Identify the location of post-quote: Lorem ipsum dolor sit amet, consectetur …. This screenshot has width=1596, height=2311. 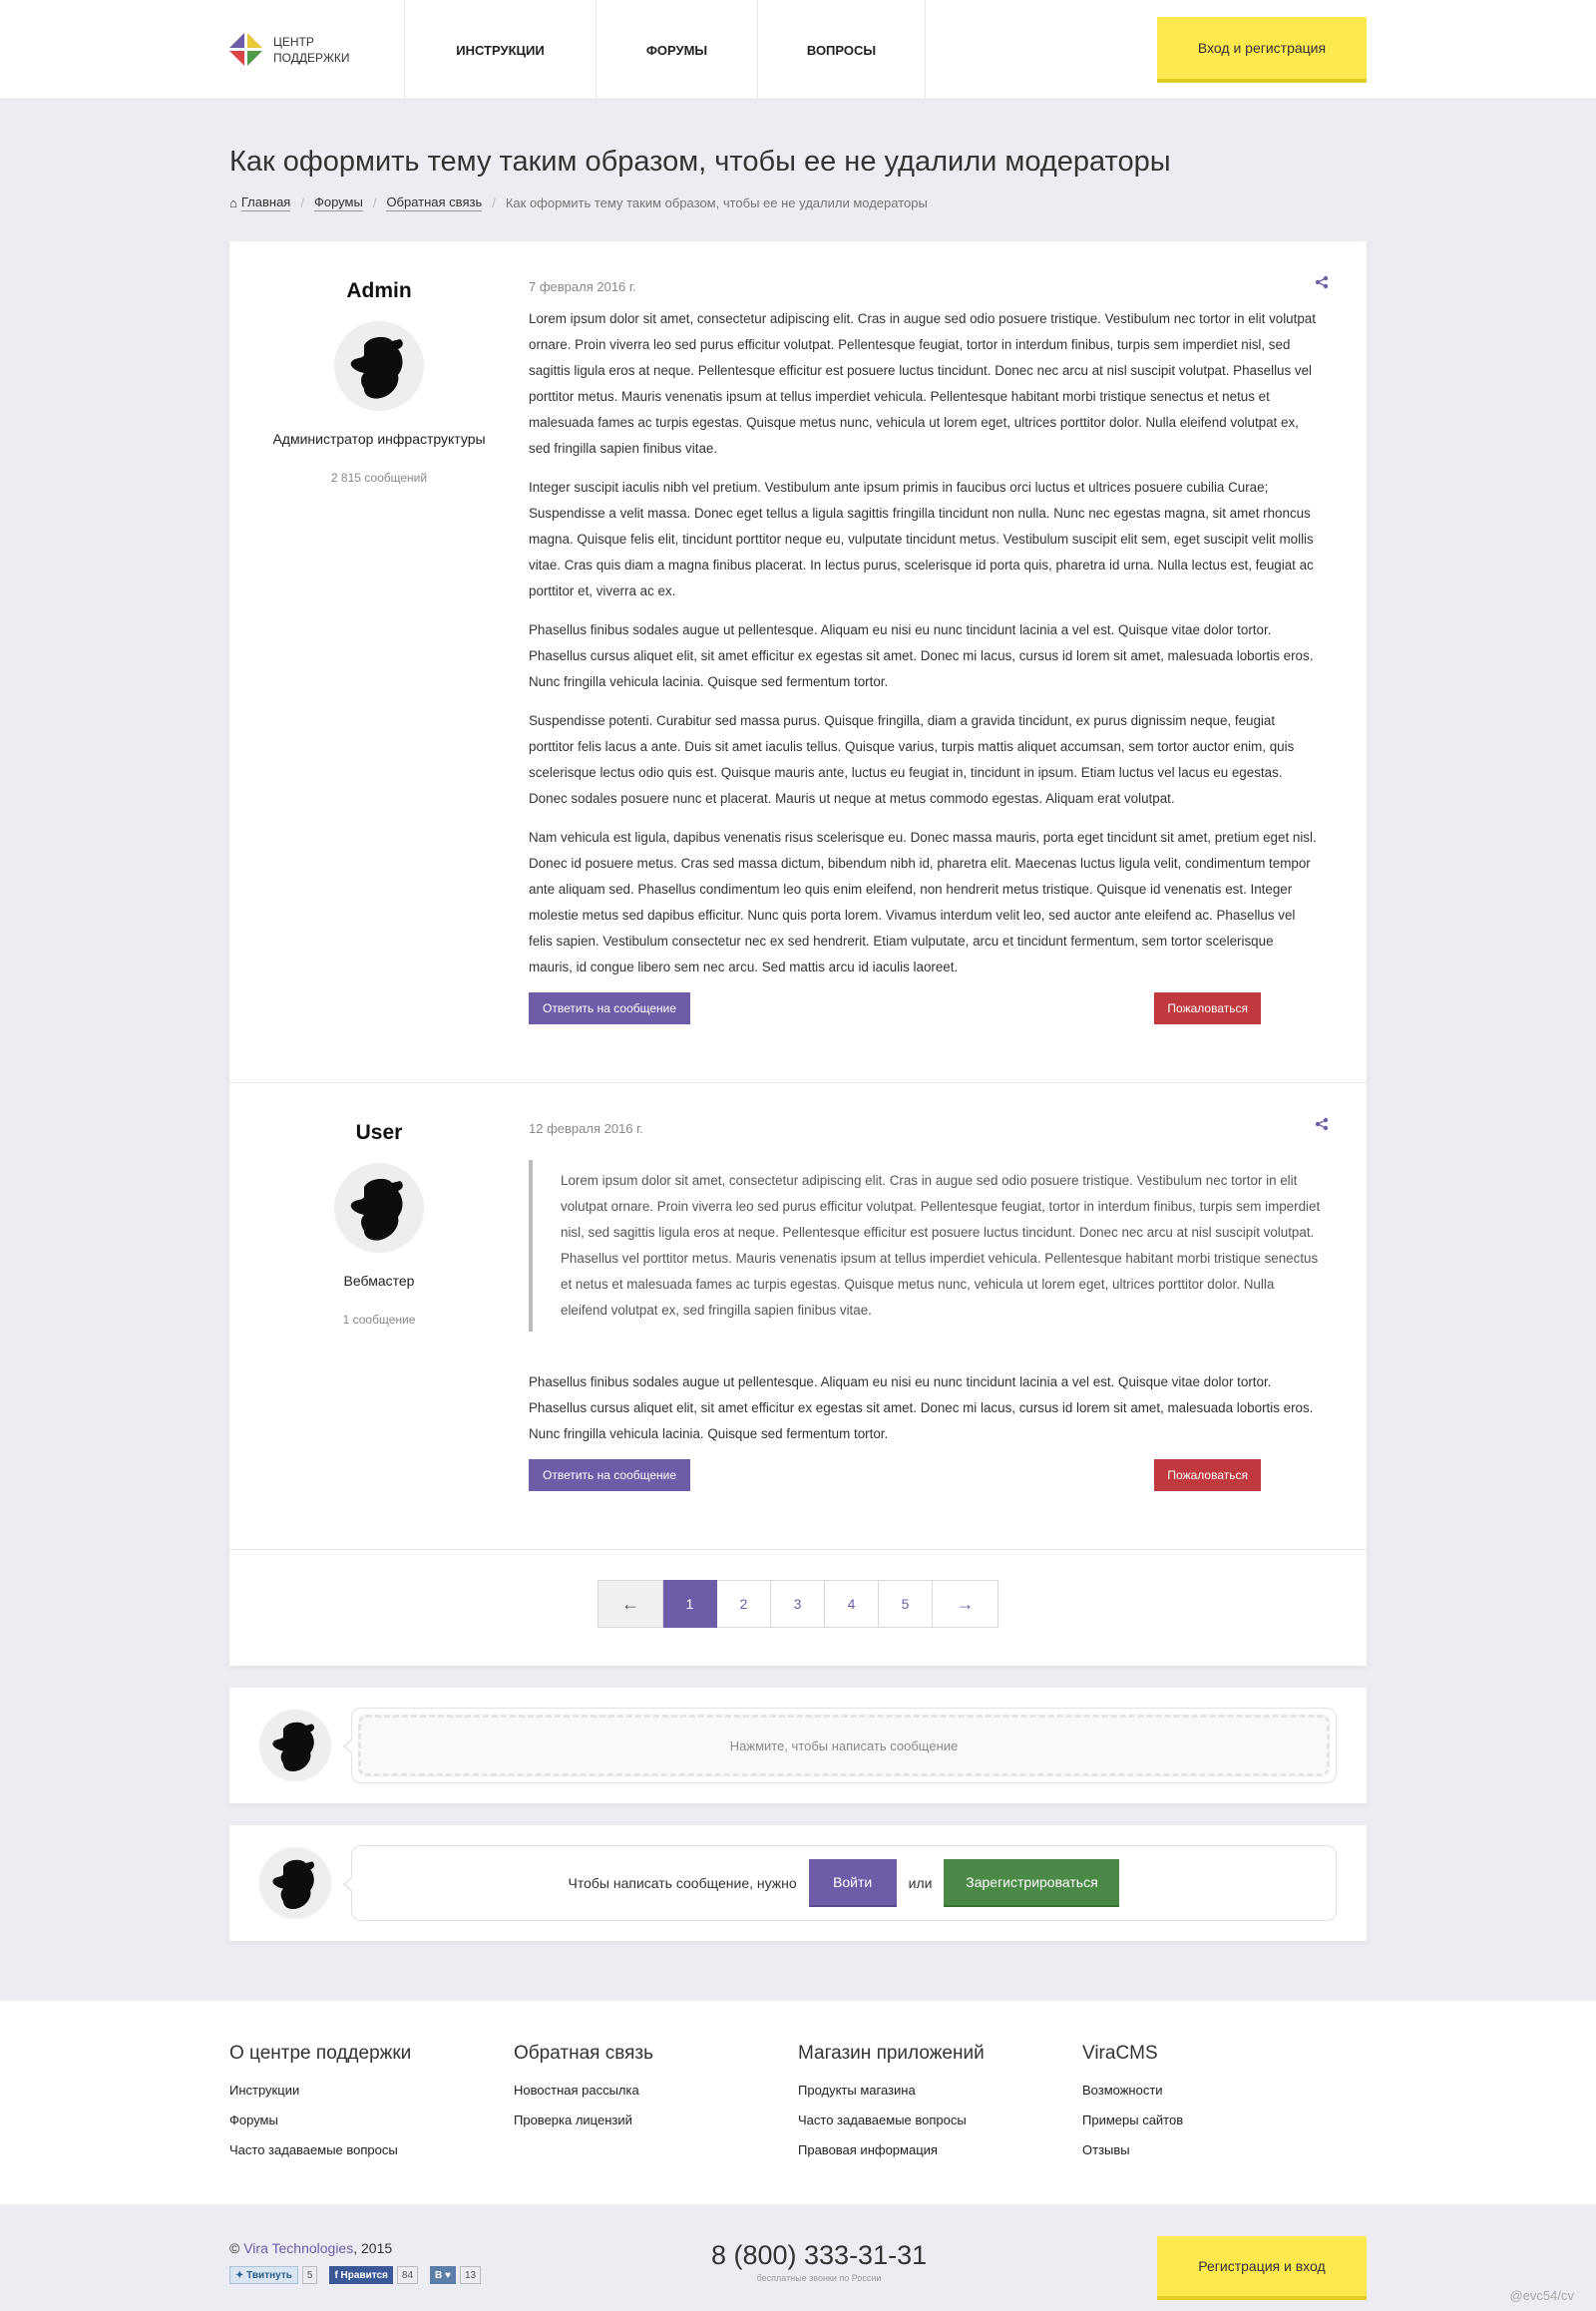
(925, 1246).